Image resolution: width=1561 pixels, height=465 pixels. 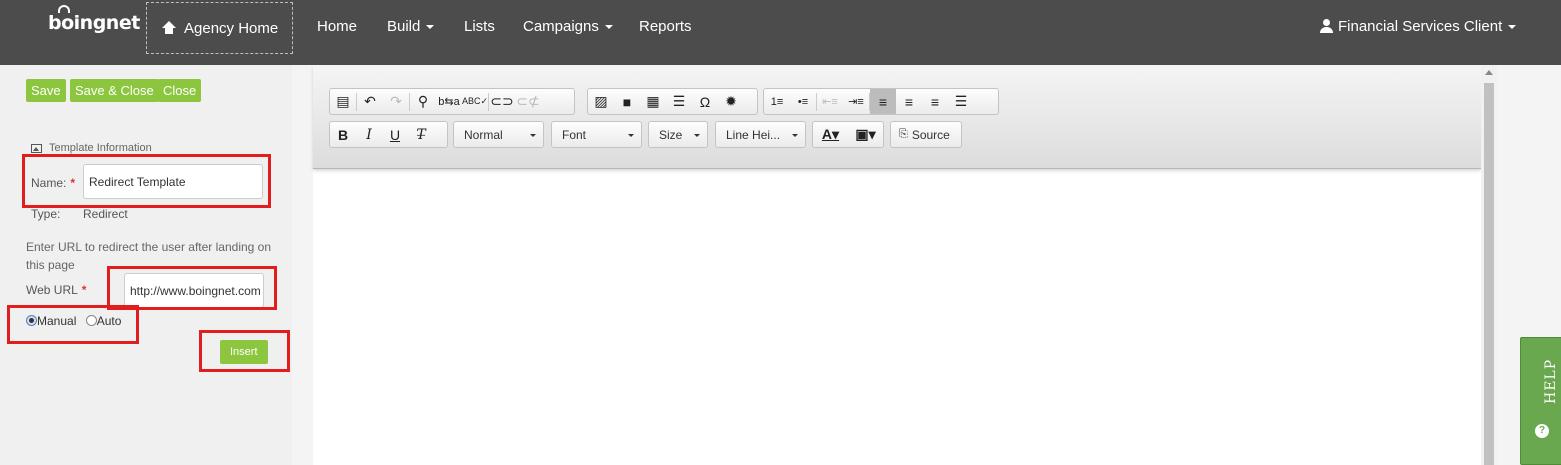 What do you see at coordinates (1551, 381) in the screenshot?
I see `help-tab-label: HELP` at bounding box center [1551, 381].